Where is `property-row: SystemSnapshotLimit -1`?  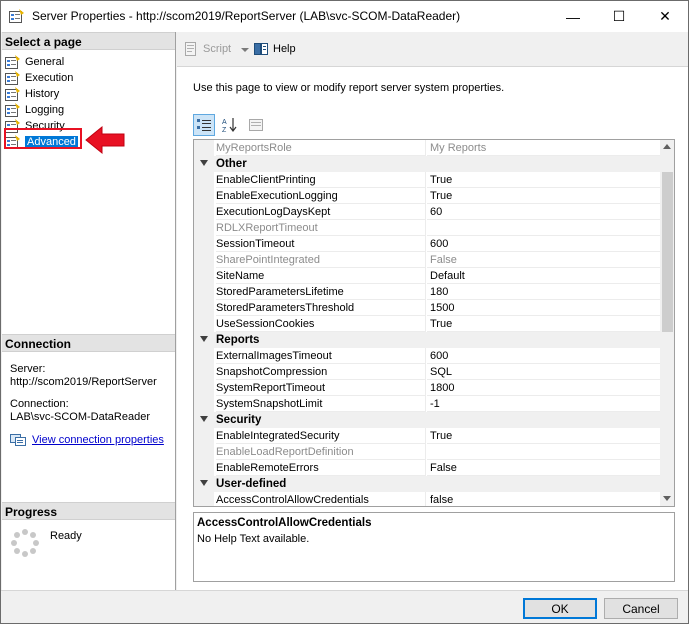
property-row: SystemSnapshotLimit -1 is located at coordinates (427, 404).